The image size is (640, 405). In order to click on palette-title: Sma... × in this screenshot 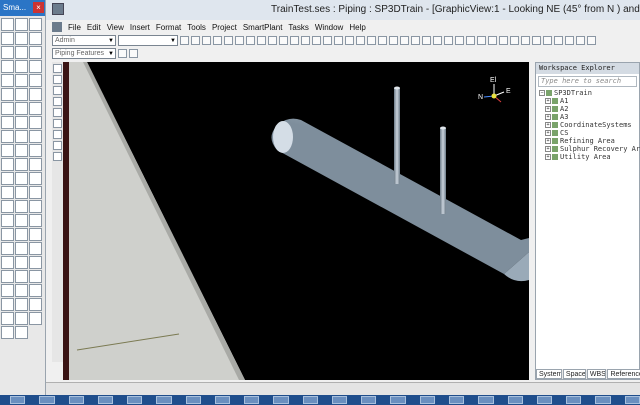, I will do `click(22, 8)`.